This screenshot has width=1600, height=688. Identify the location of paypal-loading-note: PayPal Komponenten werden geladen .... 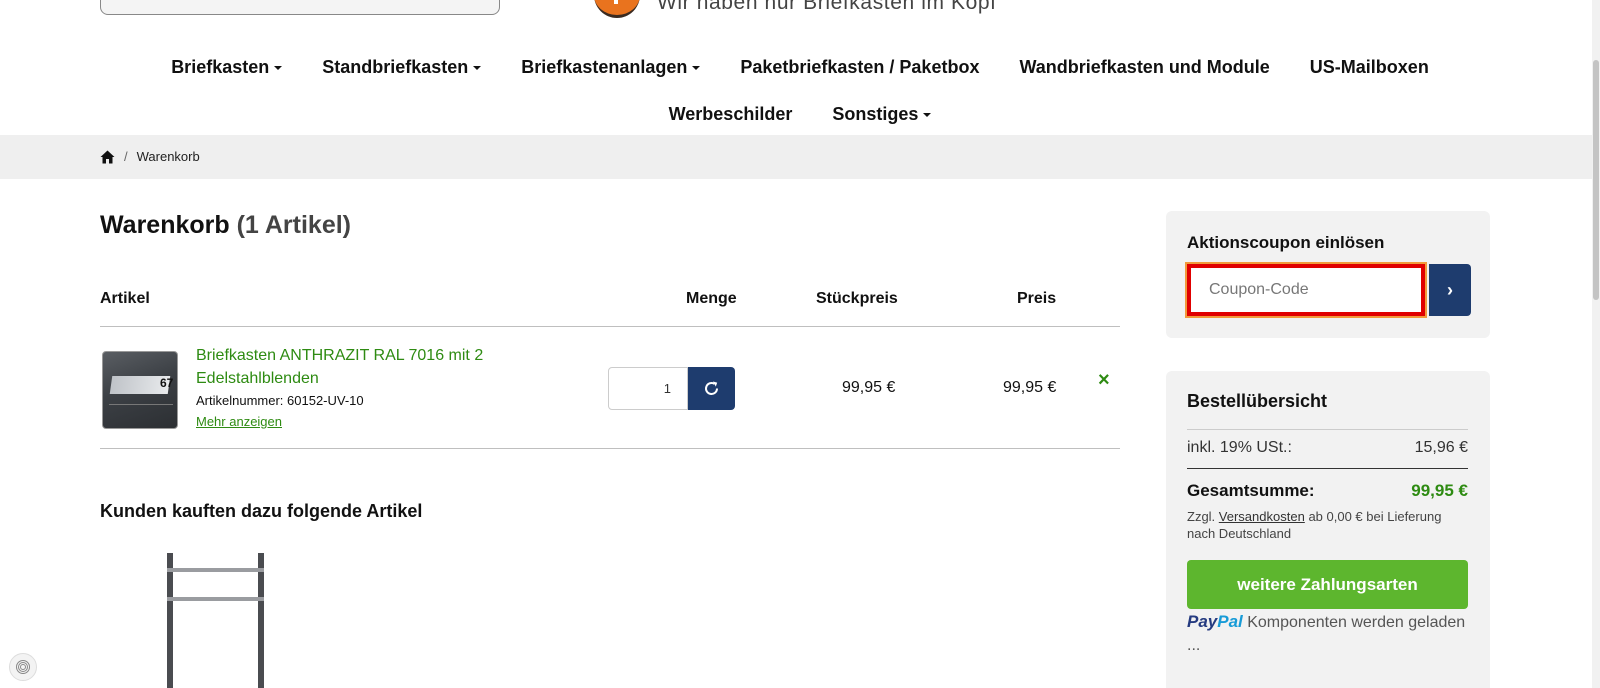
(1327, 633).